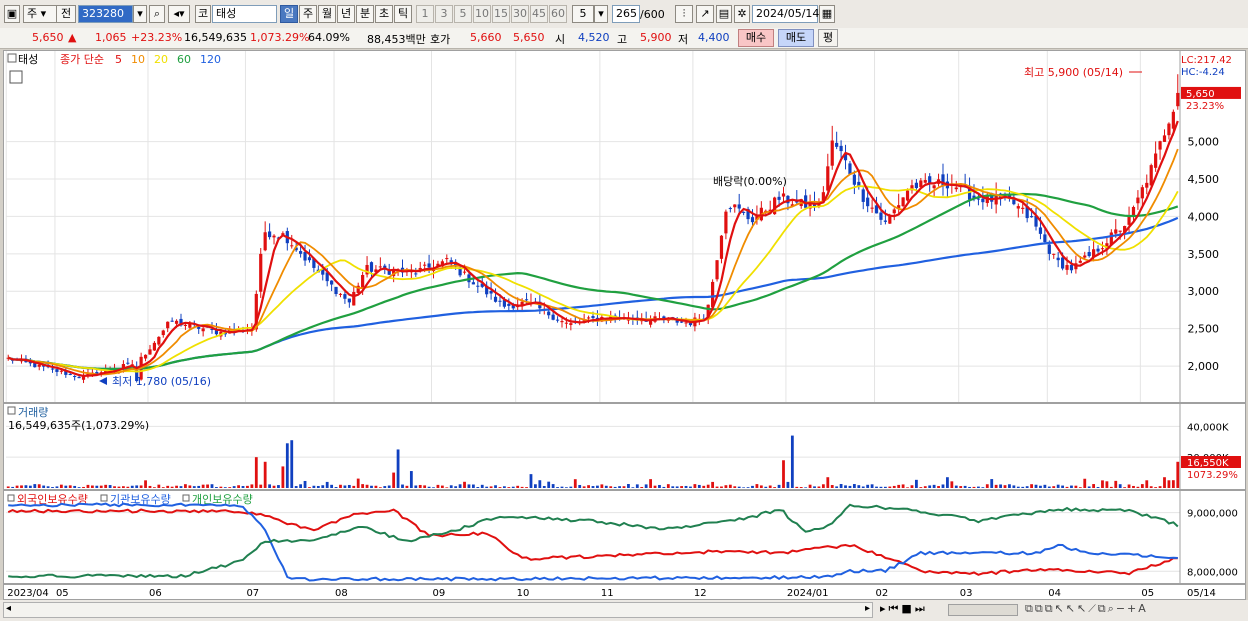 The image size is (1248, 621). Describe the element at coordinates (438, 610) in the screenshot. I see `horizontal-scrollbar: ◂ ▸` at that location.